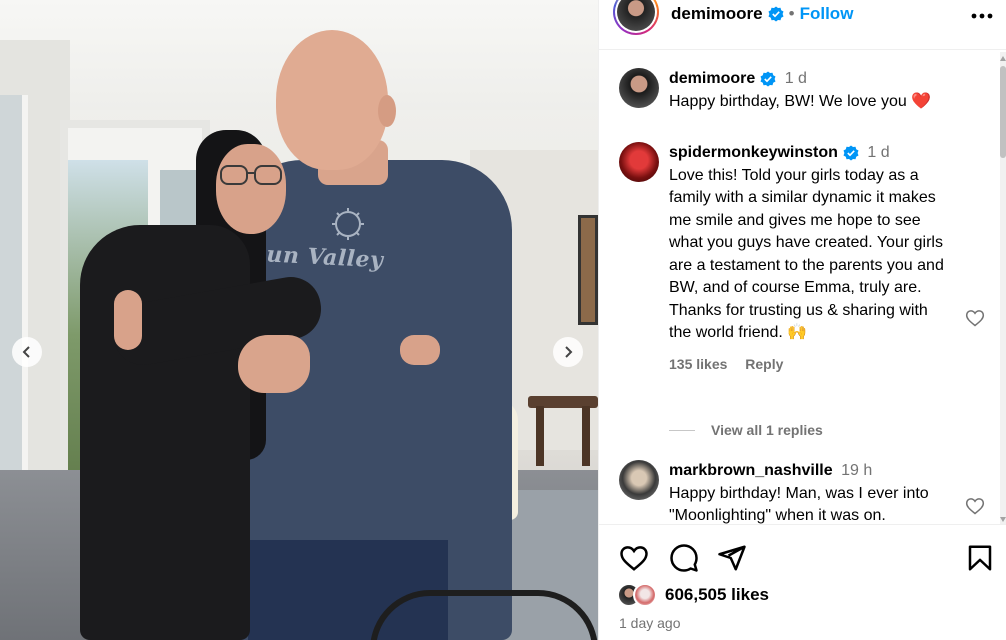  Describe the element at coordinates (802, 582) in the screenshot. I see `post-actions: 606,505 likes 1 day ago` at that location.